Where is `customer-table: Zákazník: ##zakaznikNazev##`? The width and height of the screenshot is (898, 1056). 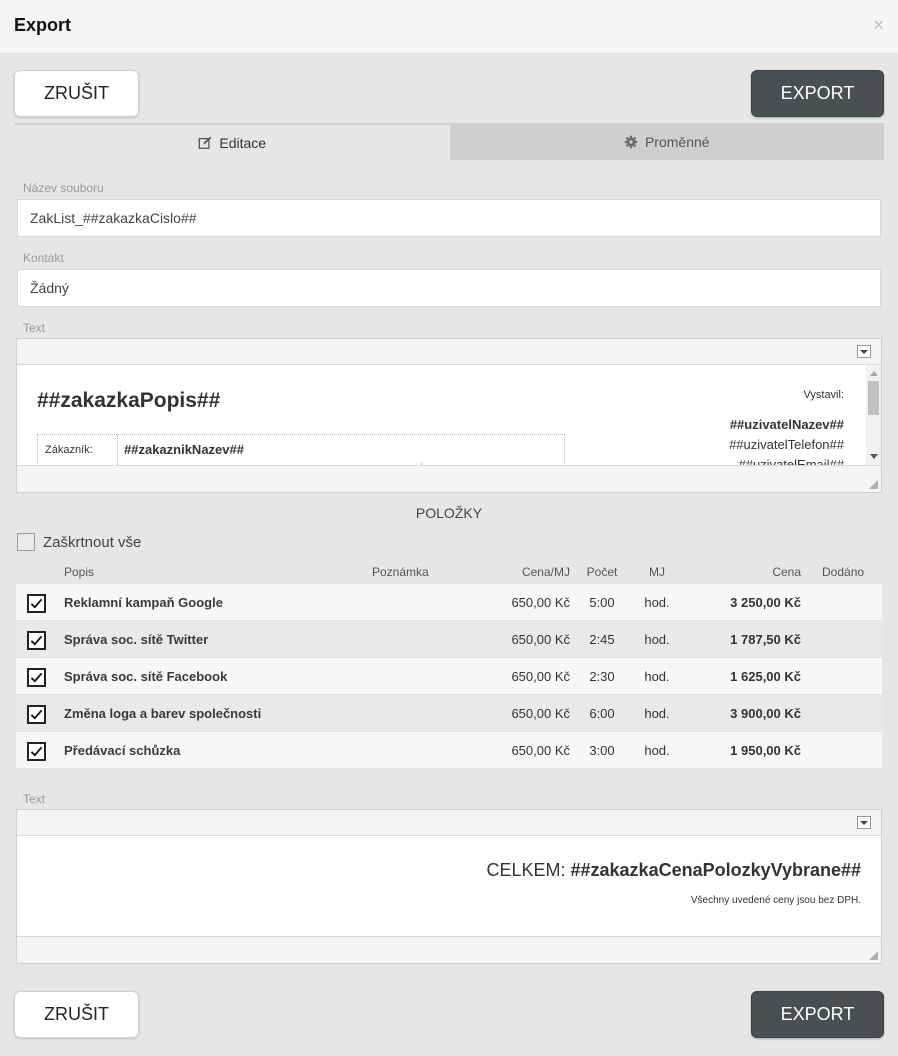
customer-table: Zákazník: ##zakaznikNazev## is located at coordinates (301, 449).